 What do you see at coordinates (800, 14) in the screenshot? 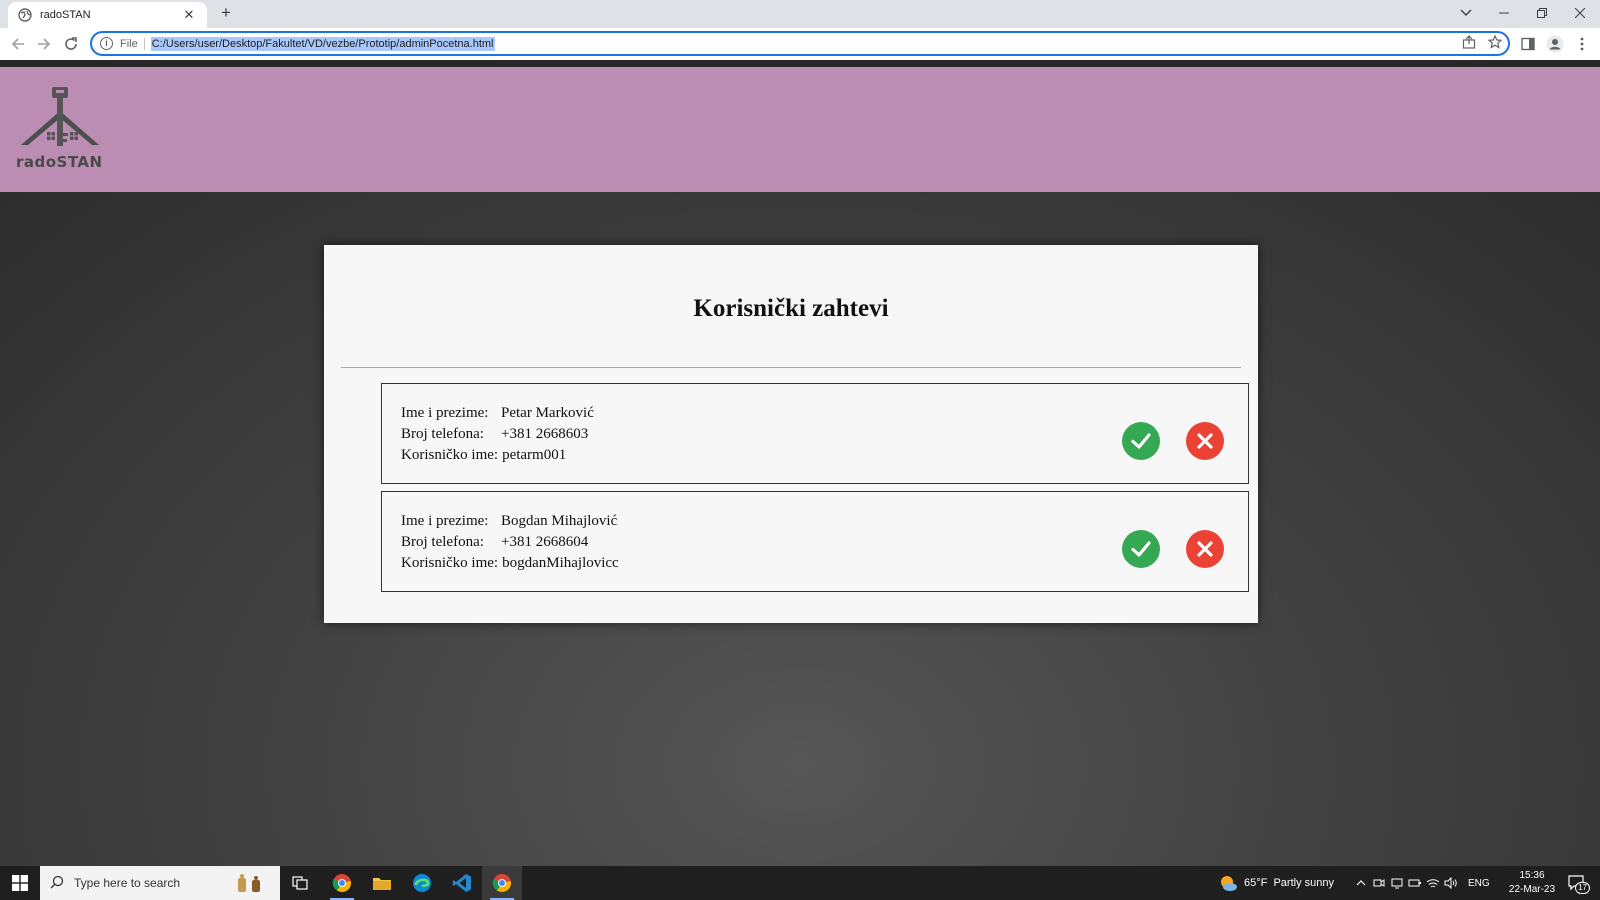
I see `browser-tab-strip: radoSTAN ✕ +` at bounding box center [800, 14].